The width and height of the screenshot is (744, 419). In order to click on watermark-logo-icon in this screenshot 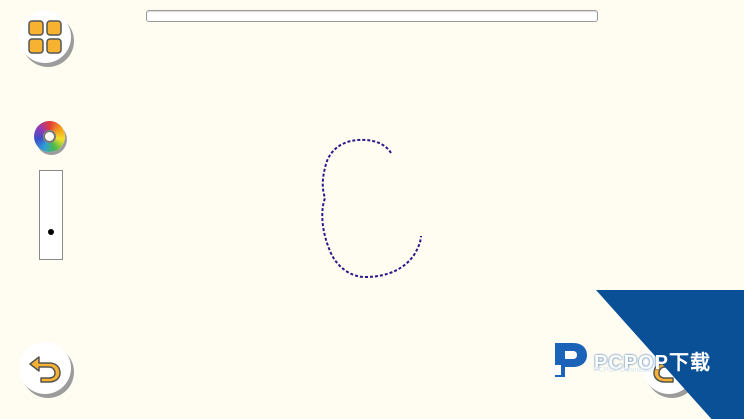, I will do `click(569, 360)`.